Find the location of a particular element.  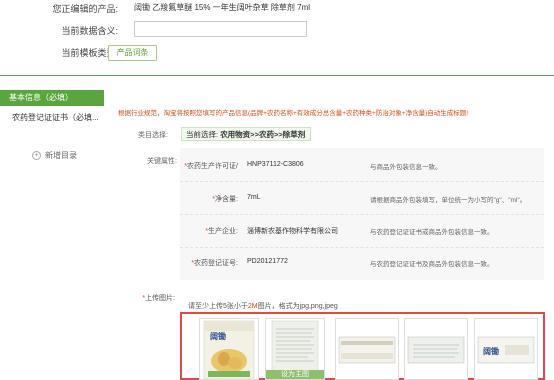

data-meaning-input is located at coordinates (220, 29).